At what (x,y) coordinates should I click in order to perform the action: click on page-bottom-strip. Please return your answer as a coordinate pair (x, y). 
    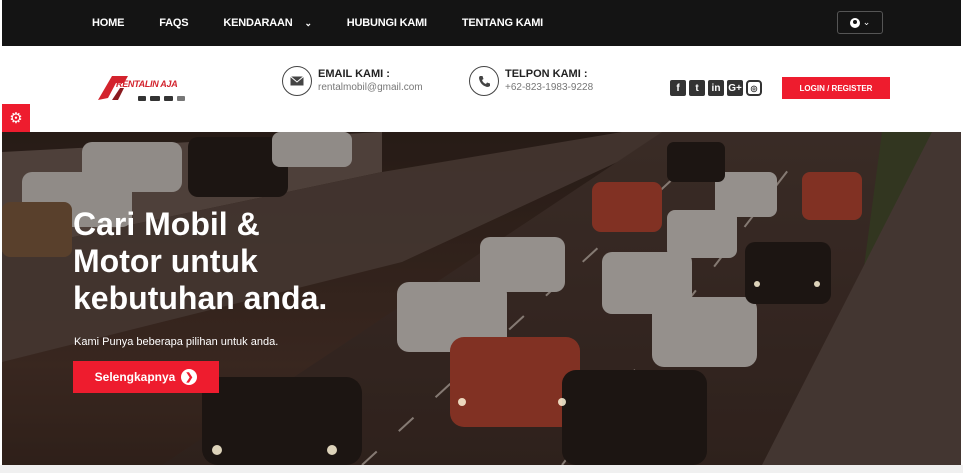
    Looking at the image, I should click on (481, 469).